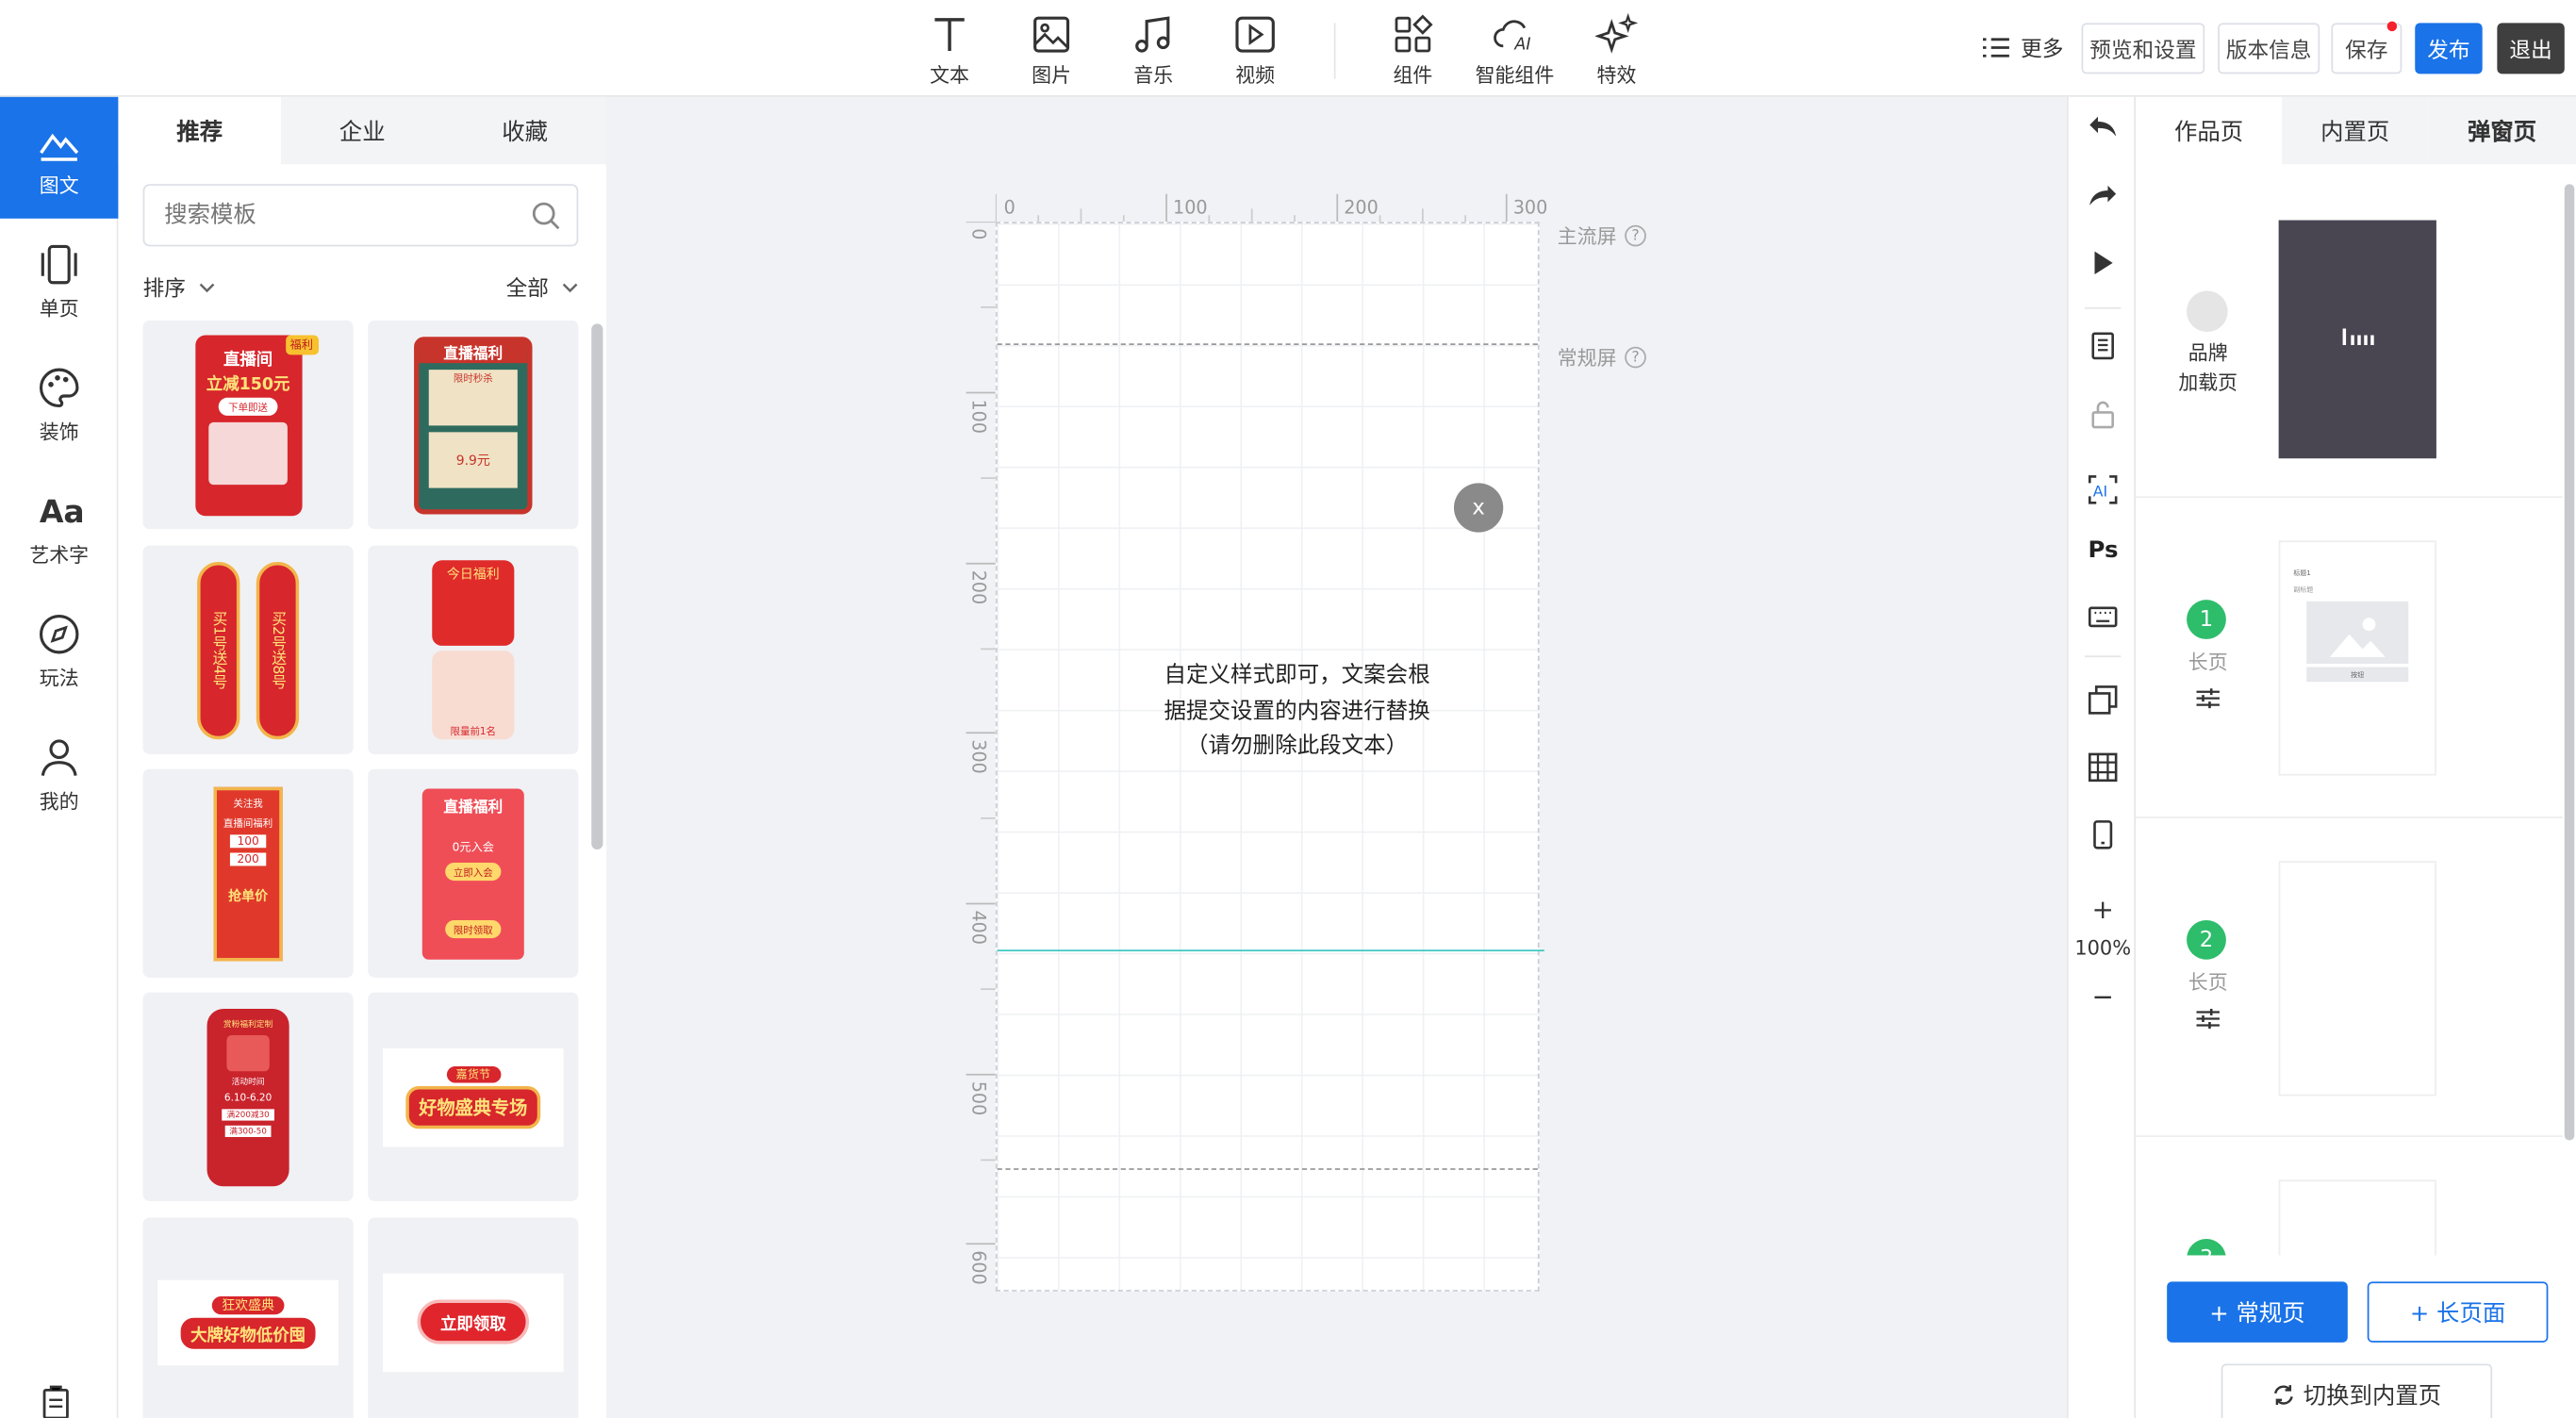 The image size is (2576, 1418). Describe the element at coordinates (473, 873) in the screenshot. I see `template-card: 直播福利 0元入会 立即入会 限时领取` at that location.